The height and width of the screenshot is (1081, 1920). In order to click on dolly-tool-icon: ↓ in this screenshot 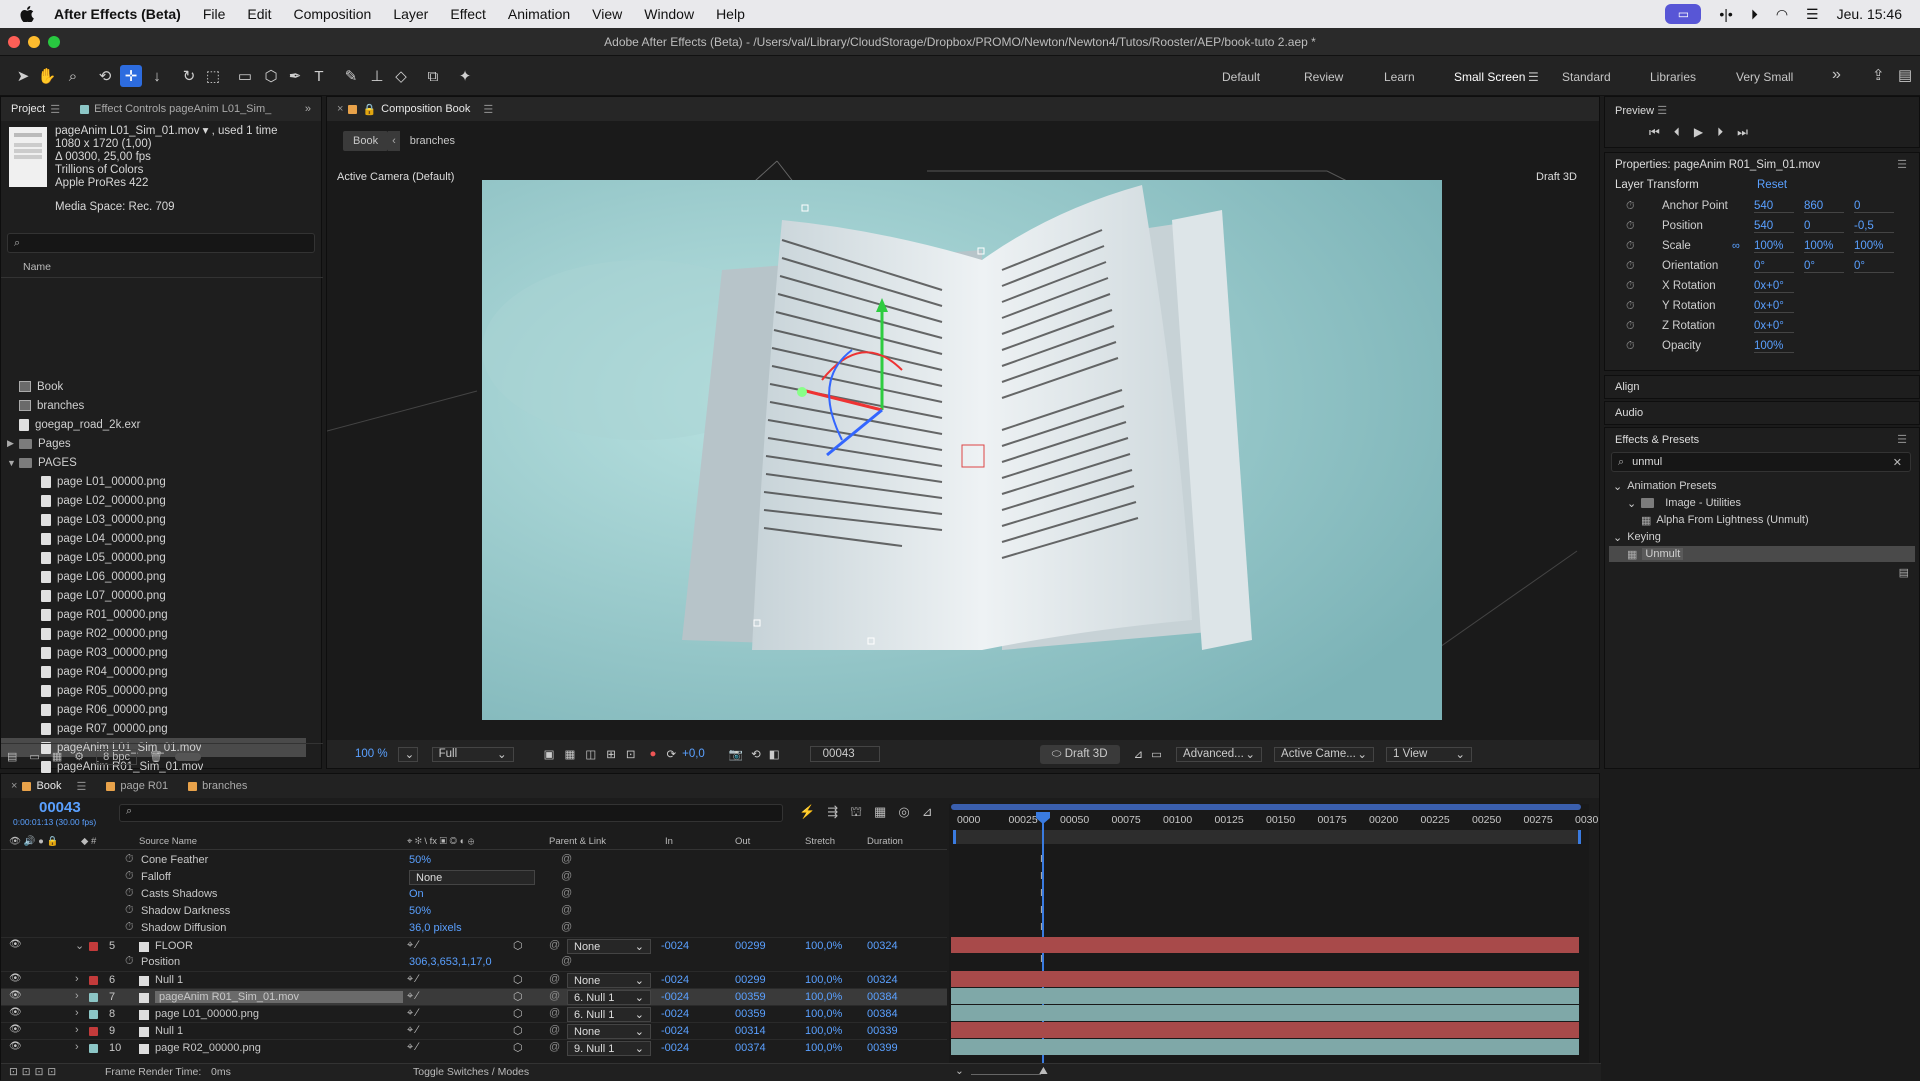, I will do `click(157, 76)`.